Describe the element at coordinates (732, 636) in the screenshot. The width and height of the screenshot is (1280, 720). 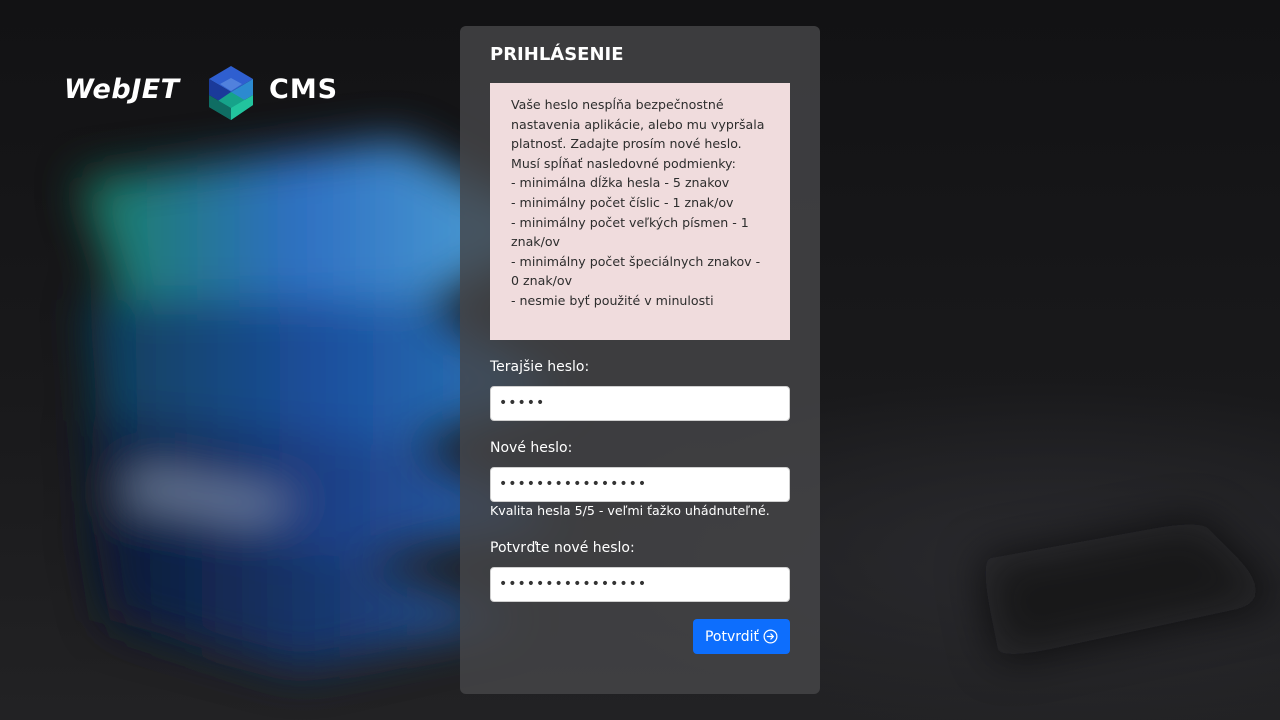
I see `submit-button-label: Potvrdiť` at that location.